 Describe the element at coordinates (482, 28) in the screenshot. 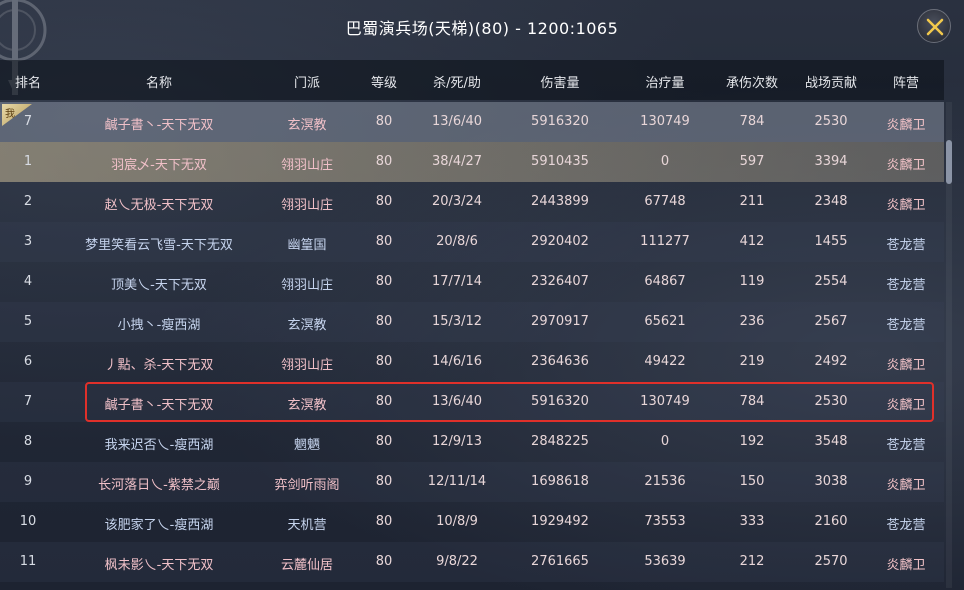

I see `title-bar: 巴蜀演兵场(天梯)(80) - 1200:1065` at that location.